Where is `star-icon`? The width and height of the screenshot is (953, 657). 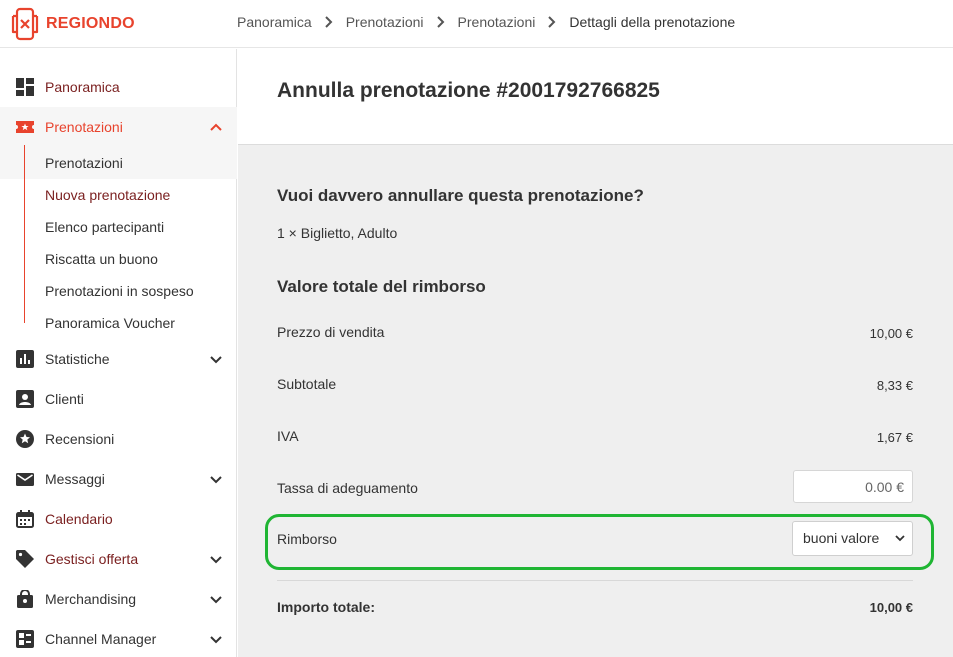 star-icon is located at coordinates (25, 439).